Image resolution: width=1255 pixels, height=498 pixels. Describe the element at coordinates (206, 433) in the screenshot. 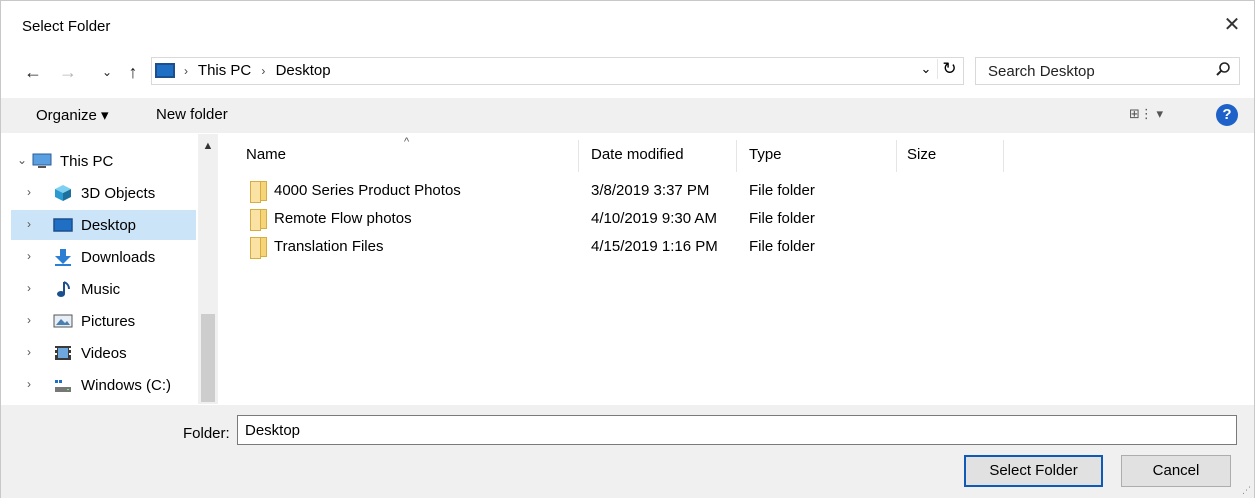

I see `folder-label: Folder:` at that location.